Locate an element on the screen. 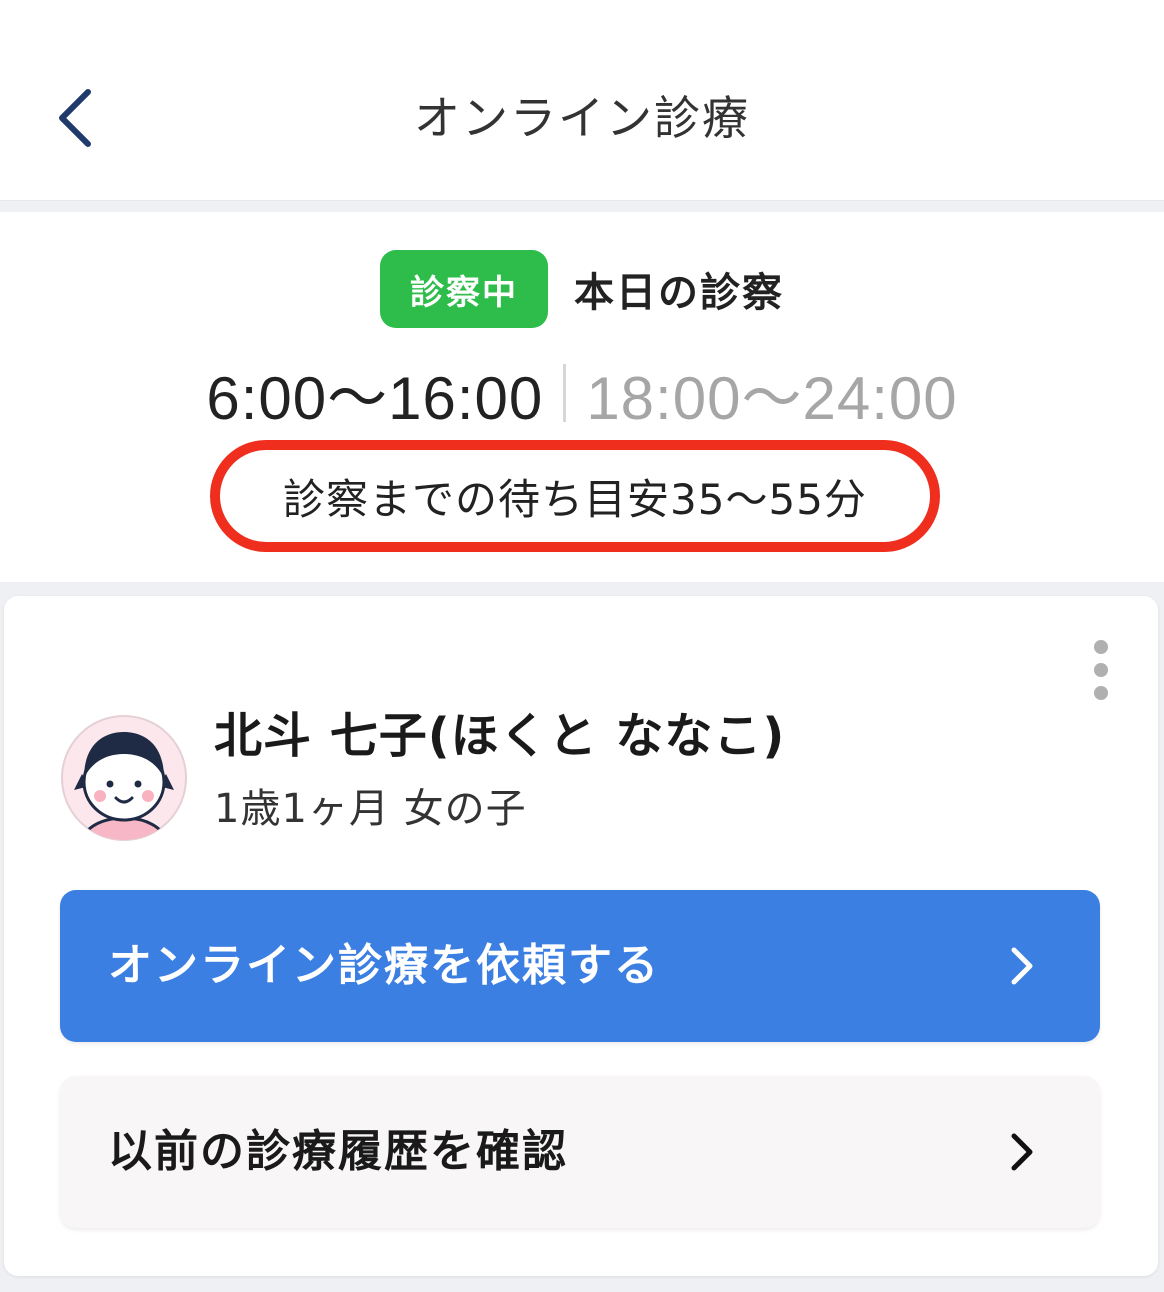  page-title: オンライン診療 is located at coordinates (582, 118).